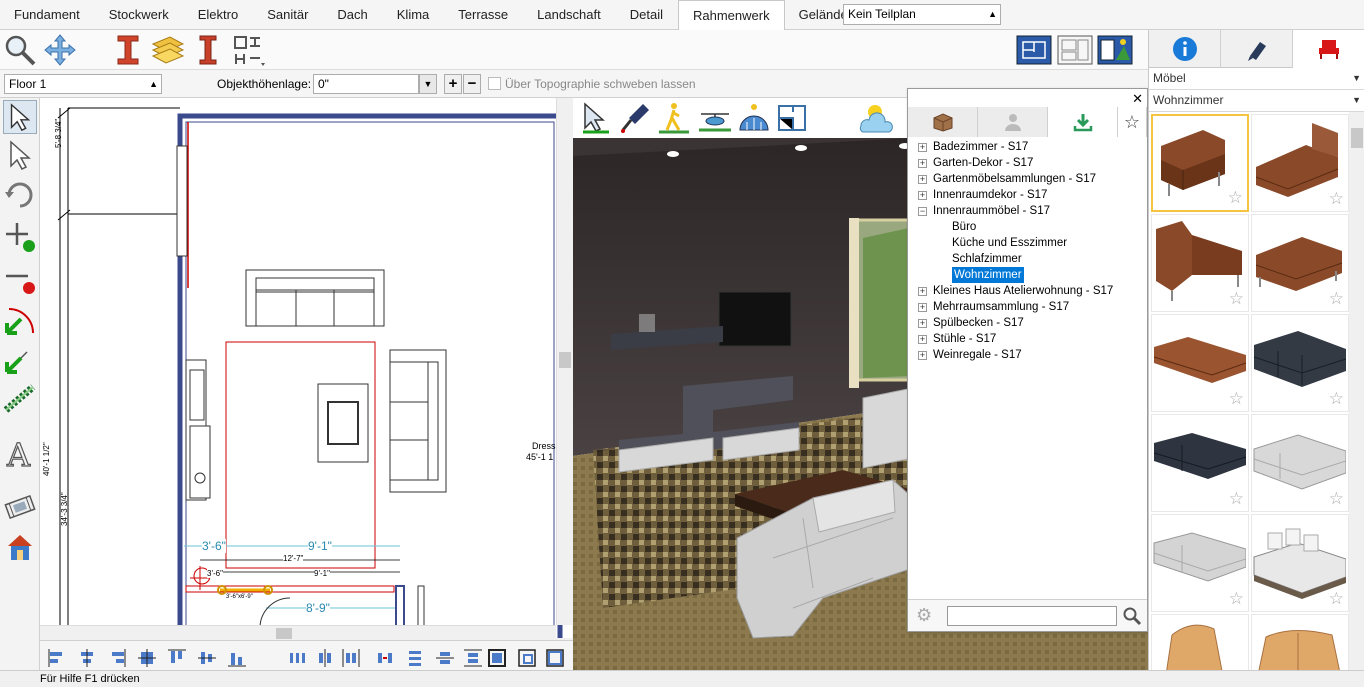  What do you see at coordinates (1356, 391) in the screenshot?
I see `catalog-scrollbar` at bounding box center [1356, 391].